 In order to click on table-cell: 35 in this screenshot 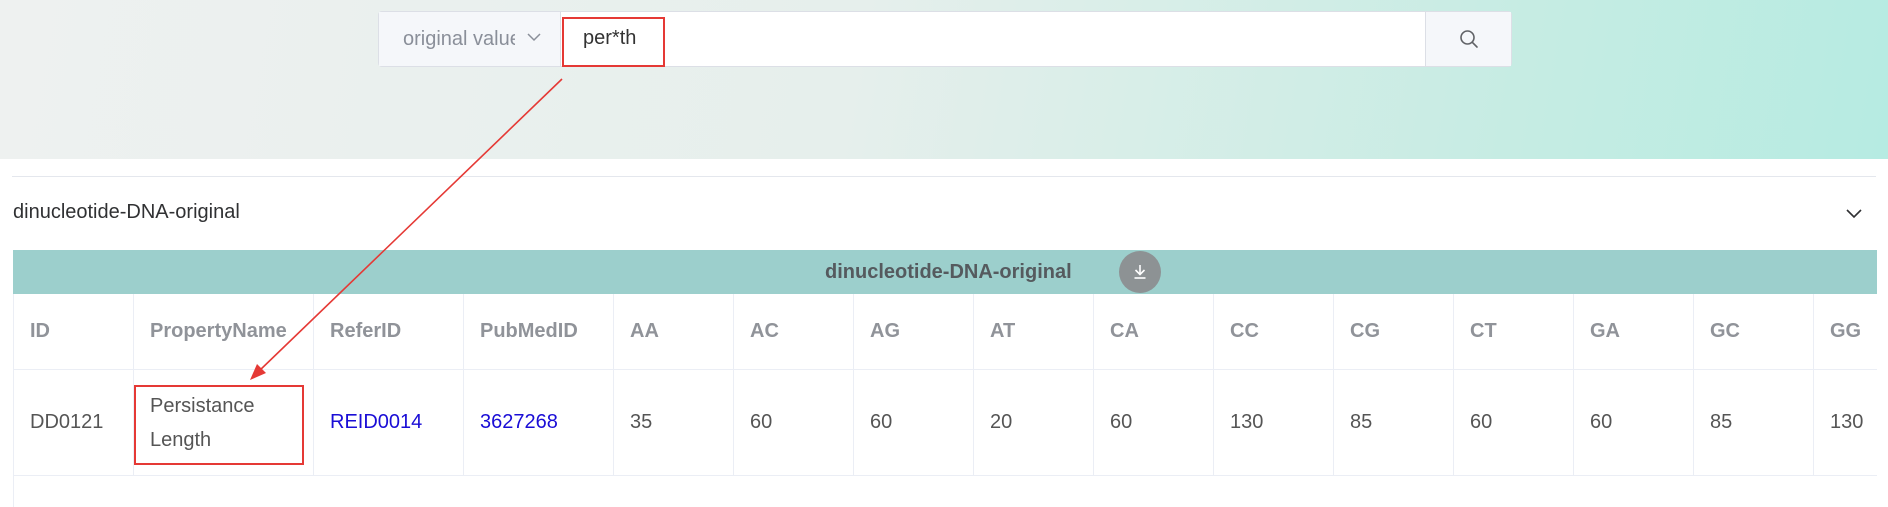, I will do `click(674, 423)`.